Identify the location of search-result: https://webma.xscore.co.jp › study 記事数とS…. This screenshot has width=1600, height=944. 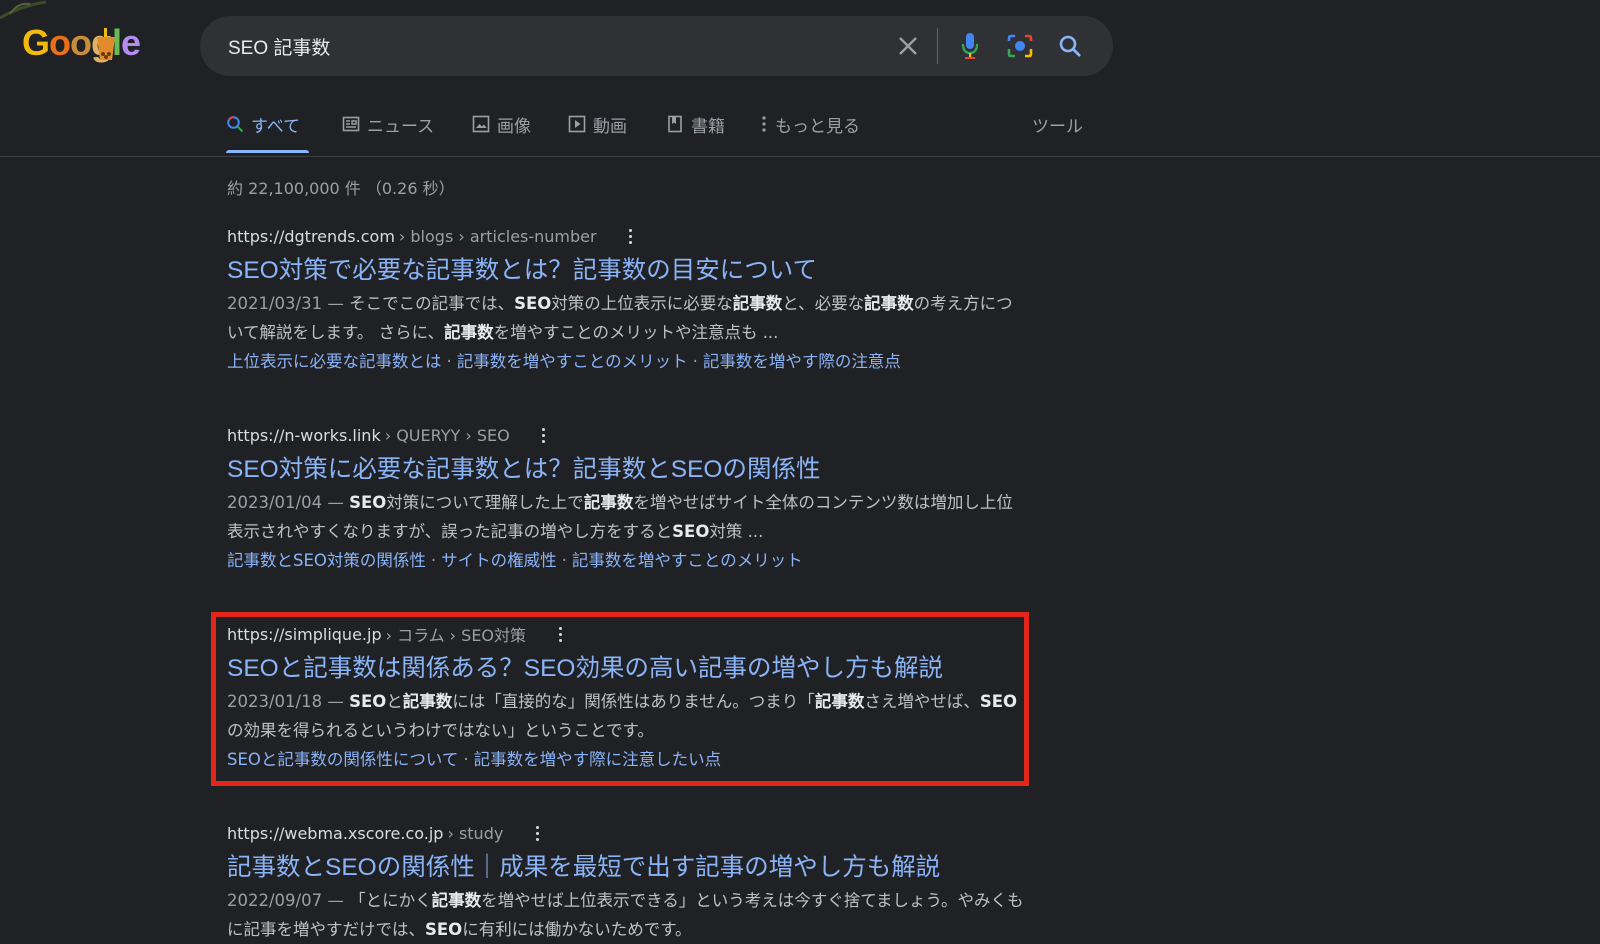
(627, 882).